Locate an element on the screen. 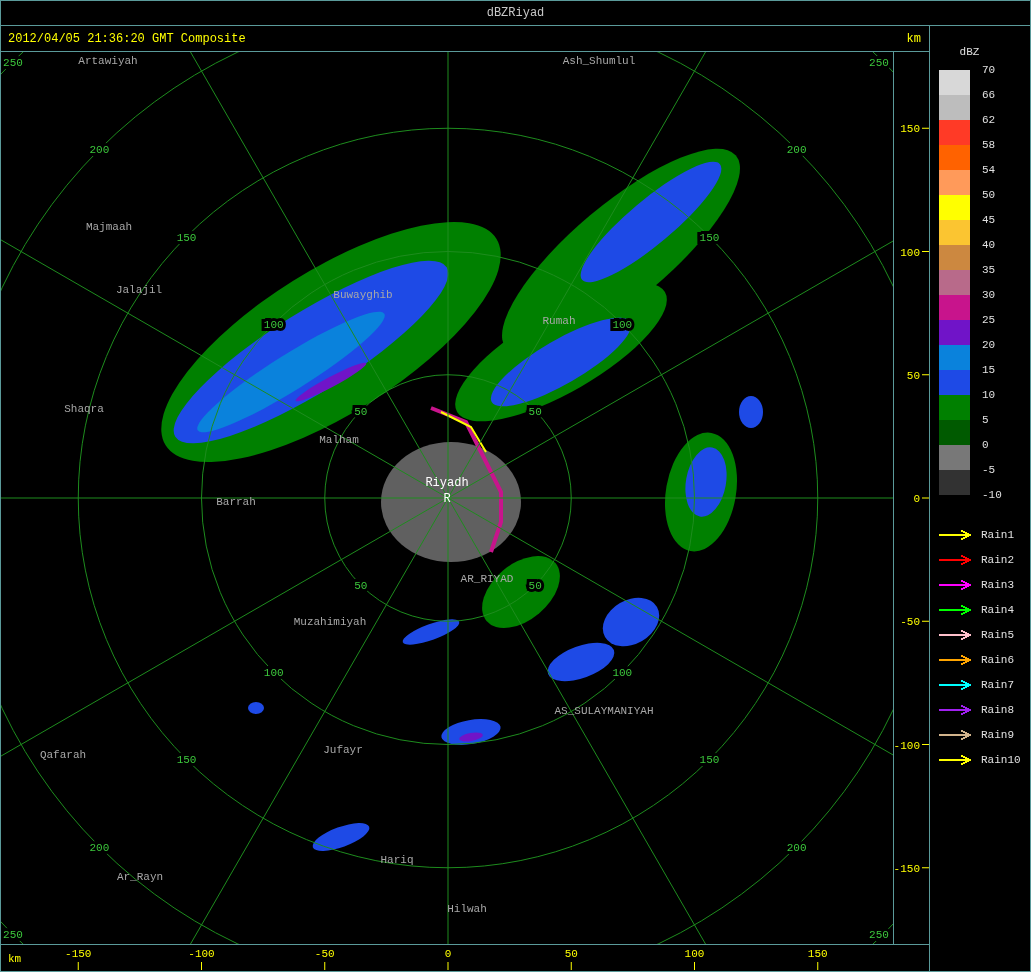  rain-track-label: Rain3 is located at coordinates (997, 584).